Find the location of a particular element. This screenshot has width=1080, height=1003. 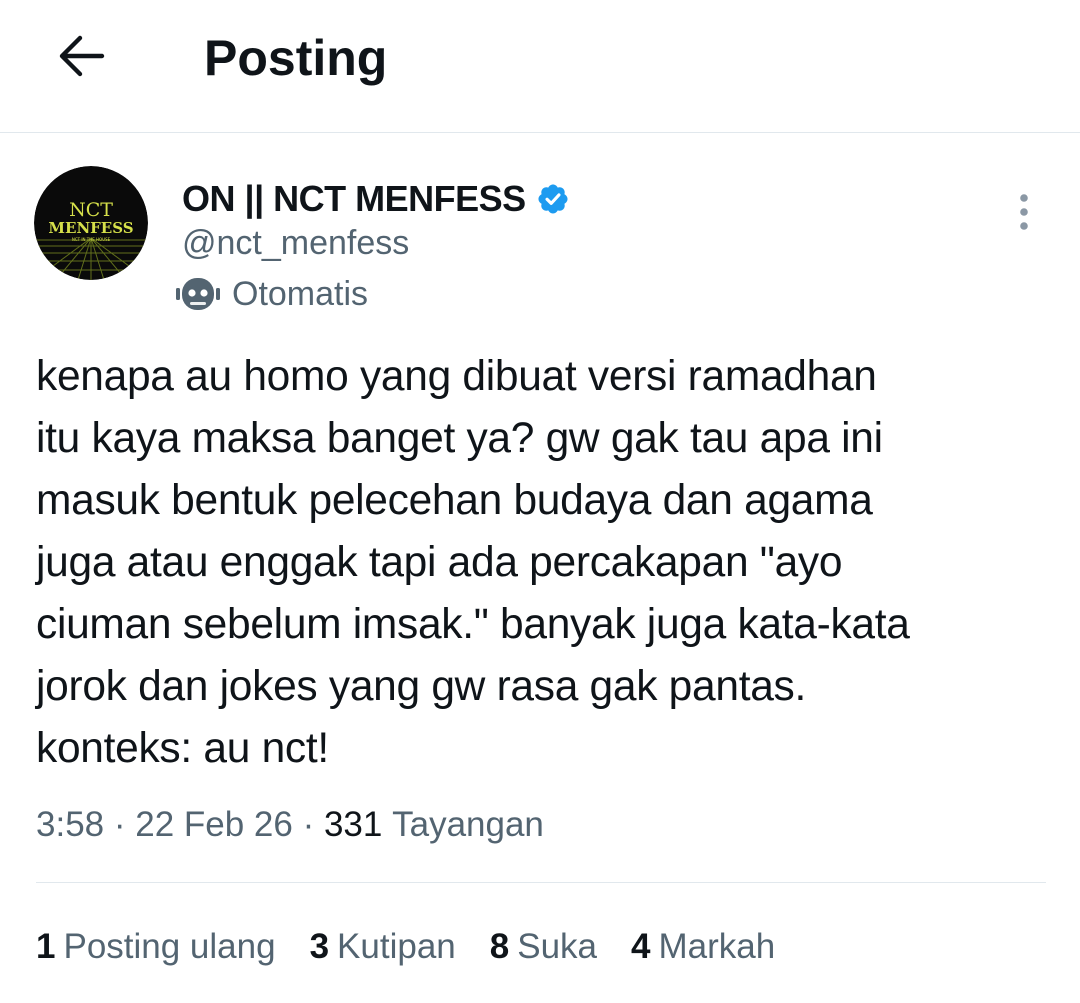

arrow-left-icon is located at coordinates (82, 56).